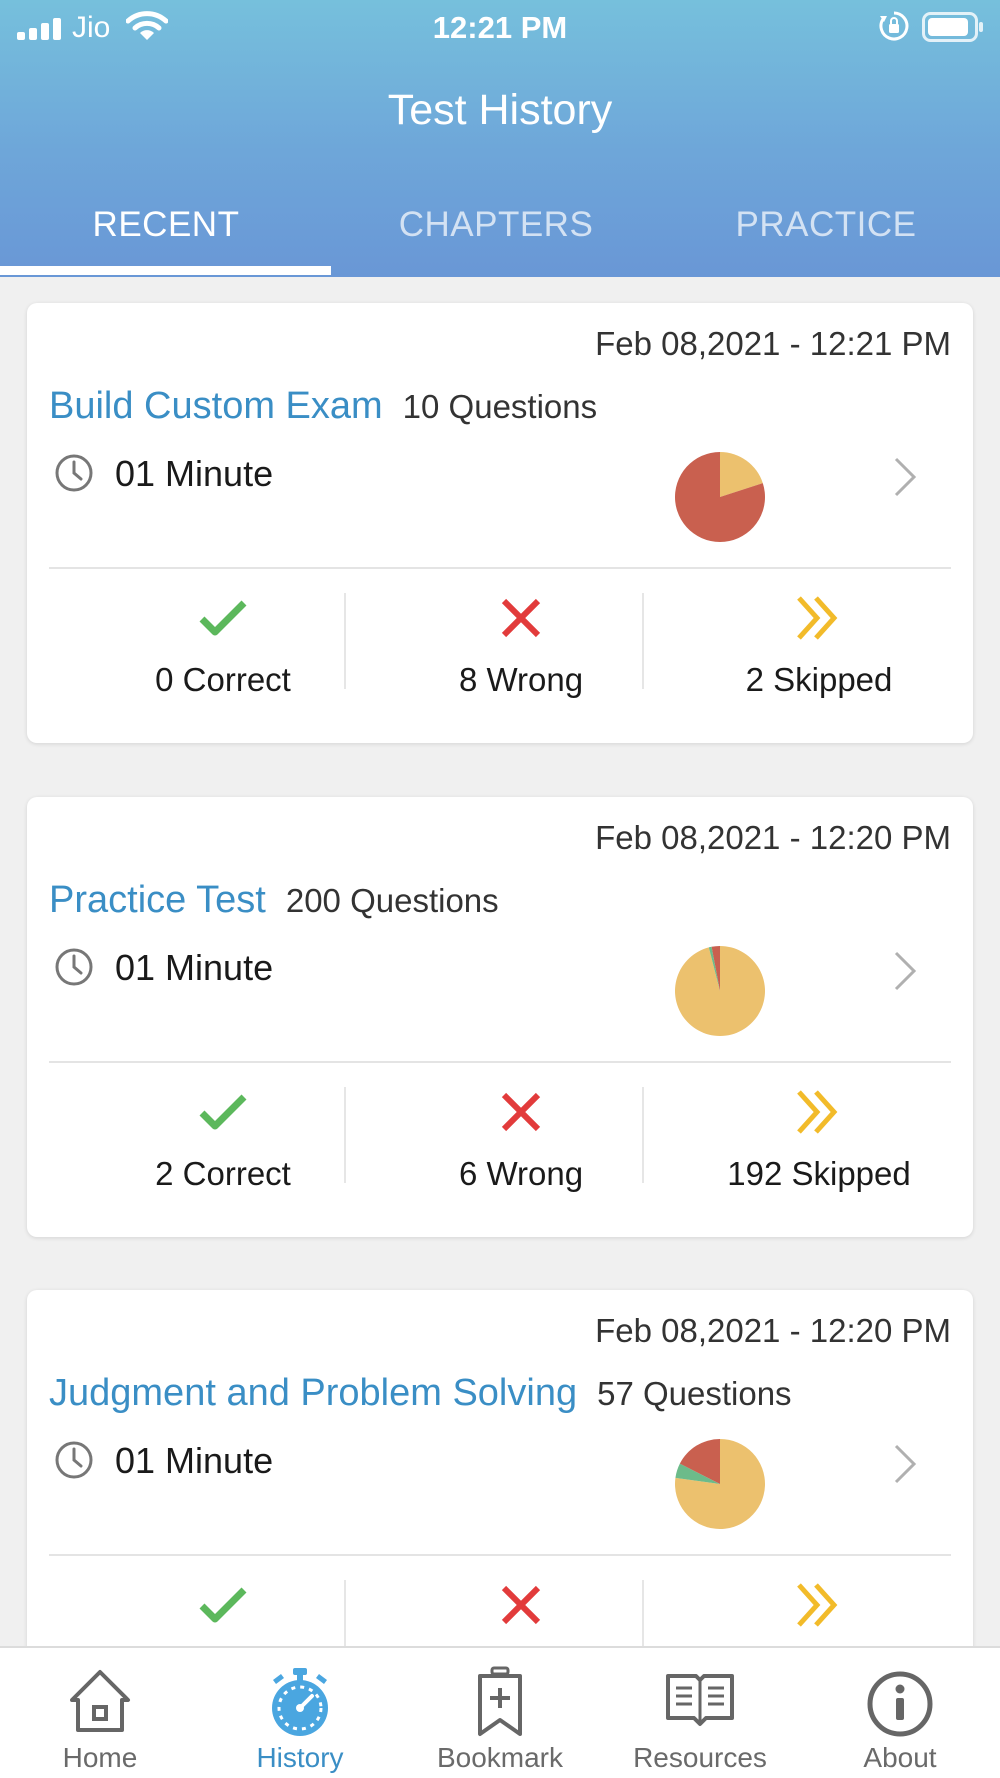 This screenshot has height=1778, width=1000. What do you see at coordinates (521, 679) in the screenshot?
I see `wrong-count: 8 Wrong` at bounding box center [521, 679].